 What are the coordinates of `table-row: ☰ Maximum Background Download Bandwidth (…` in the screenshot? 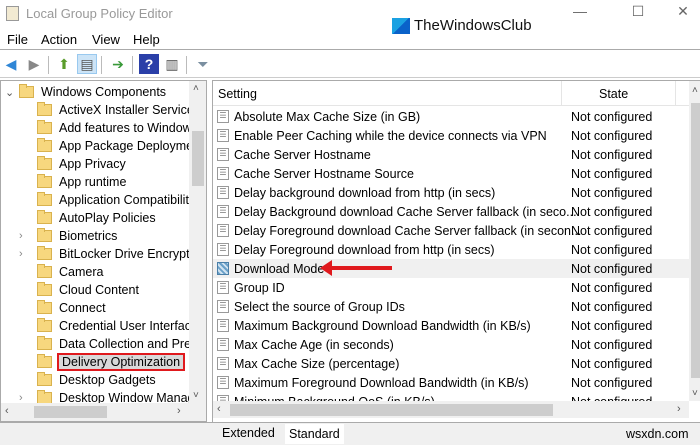 It's located at (451, 325).